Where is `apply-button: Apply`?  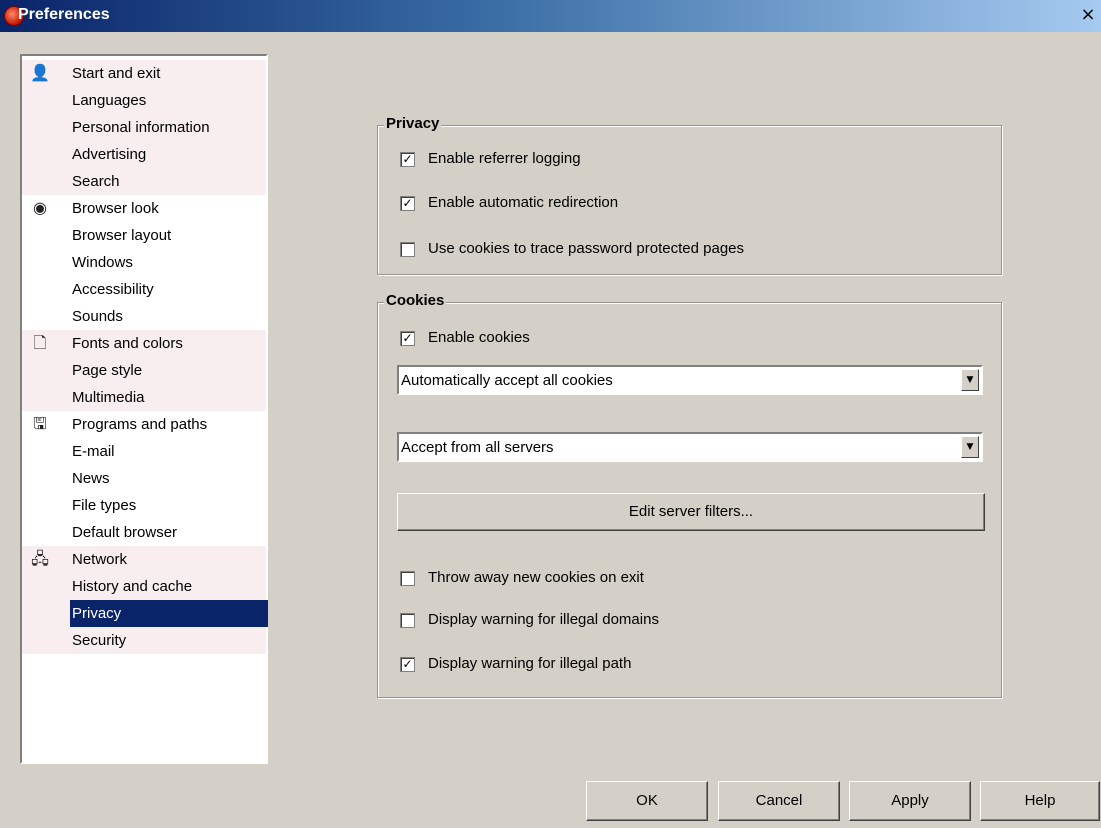
apply-button: Apply is located at coordinates (910, 801).